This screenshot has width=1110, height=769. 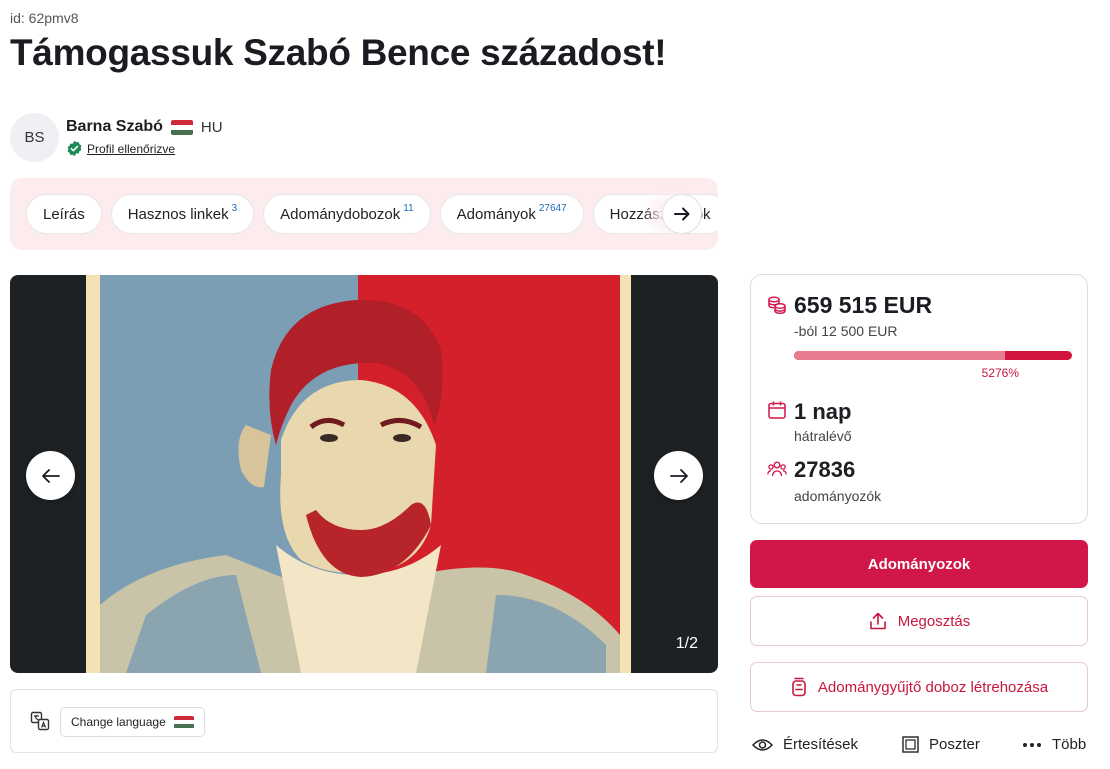 I want to click on share-label: Megosztás, so click(x=934, y=621).